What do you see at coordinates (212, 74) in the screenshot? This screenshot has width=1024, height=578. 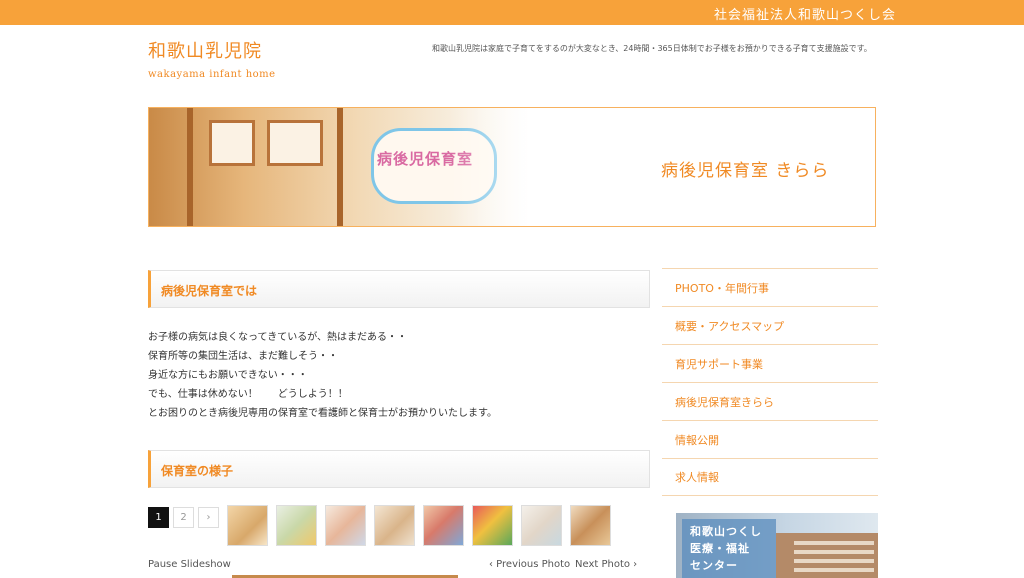 I see `logo-name-en: wakayama infant home` at bounding box center [212, 74].